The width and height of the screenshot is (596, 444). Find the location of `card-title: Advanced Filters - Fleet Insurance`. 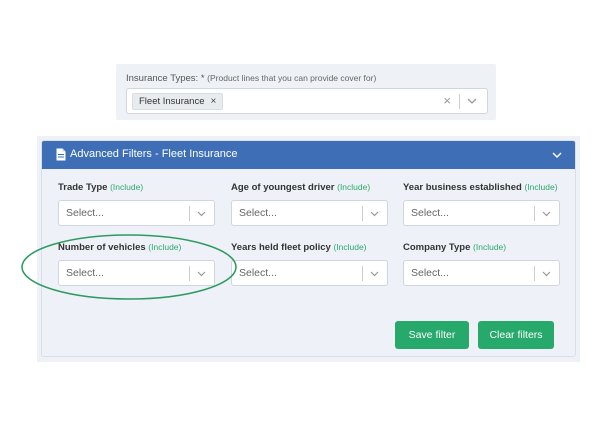

card-title: Advanced Filters - Fleet Insurance is located at coordinates (154, 154).